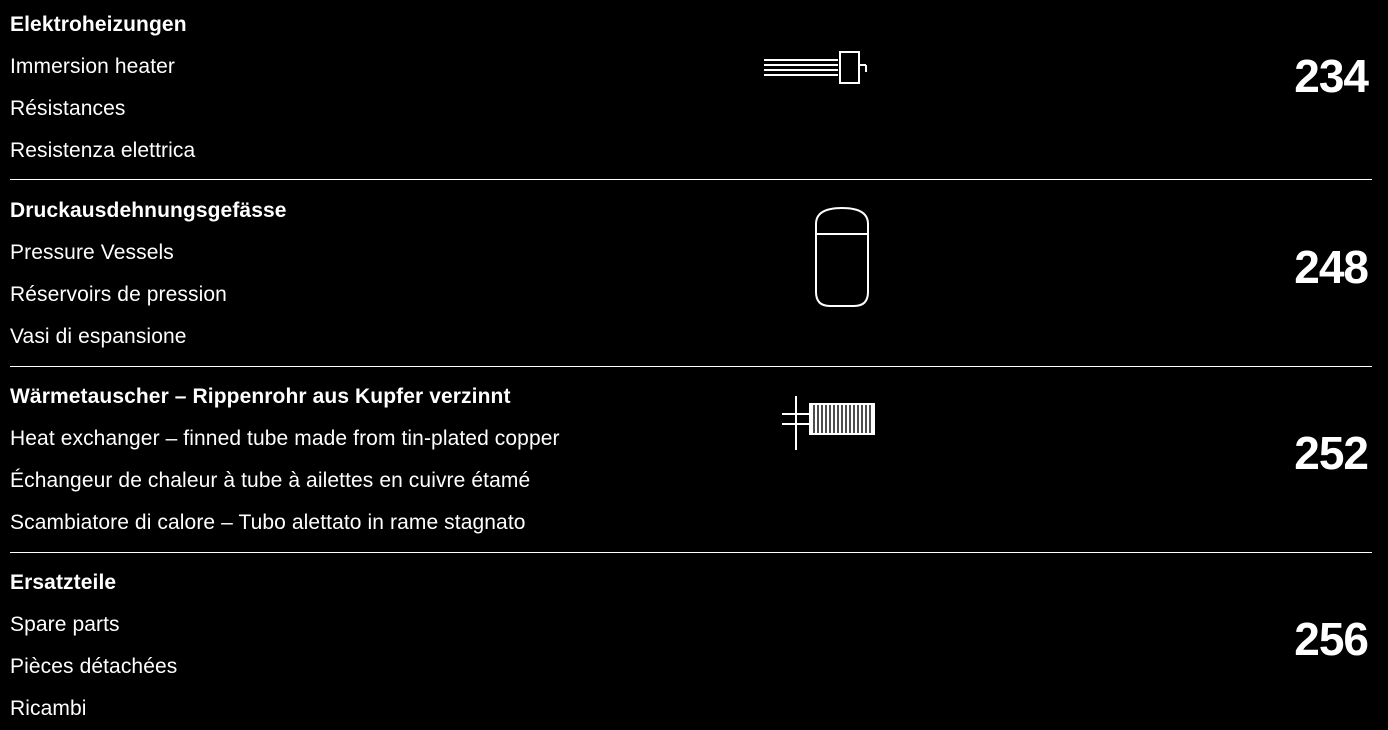  I want to click on title-french: Réservoirs de pression, so click(118, 294).